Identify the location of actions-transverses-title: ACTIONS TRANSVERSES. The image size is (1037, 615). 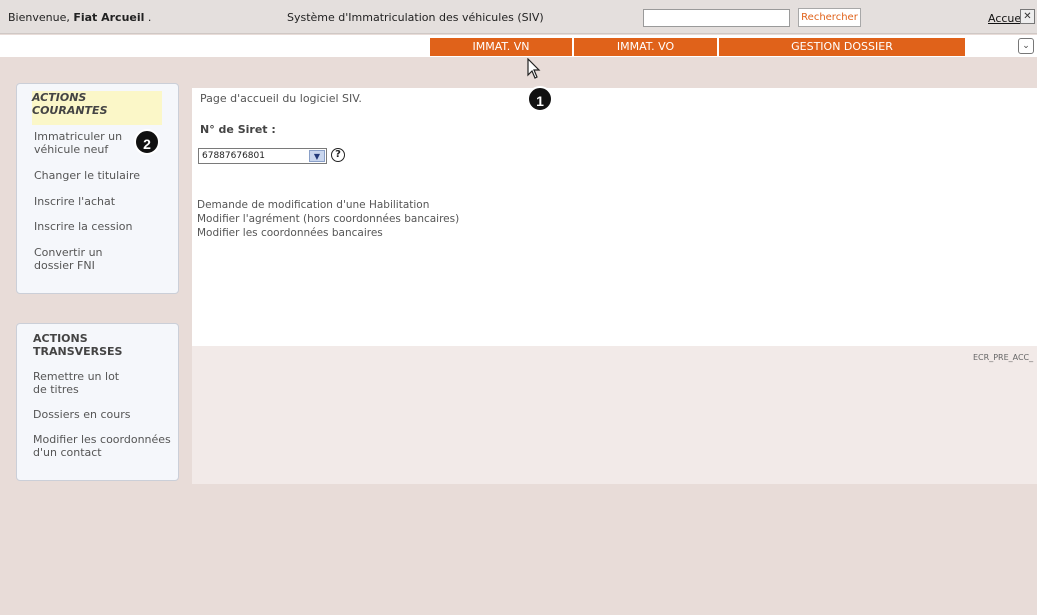
(98, 345).